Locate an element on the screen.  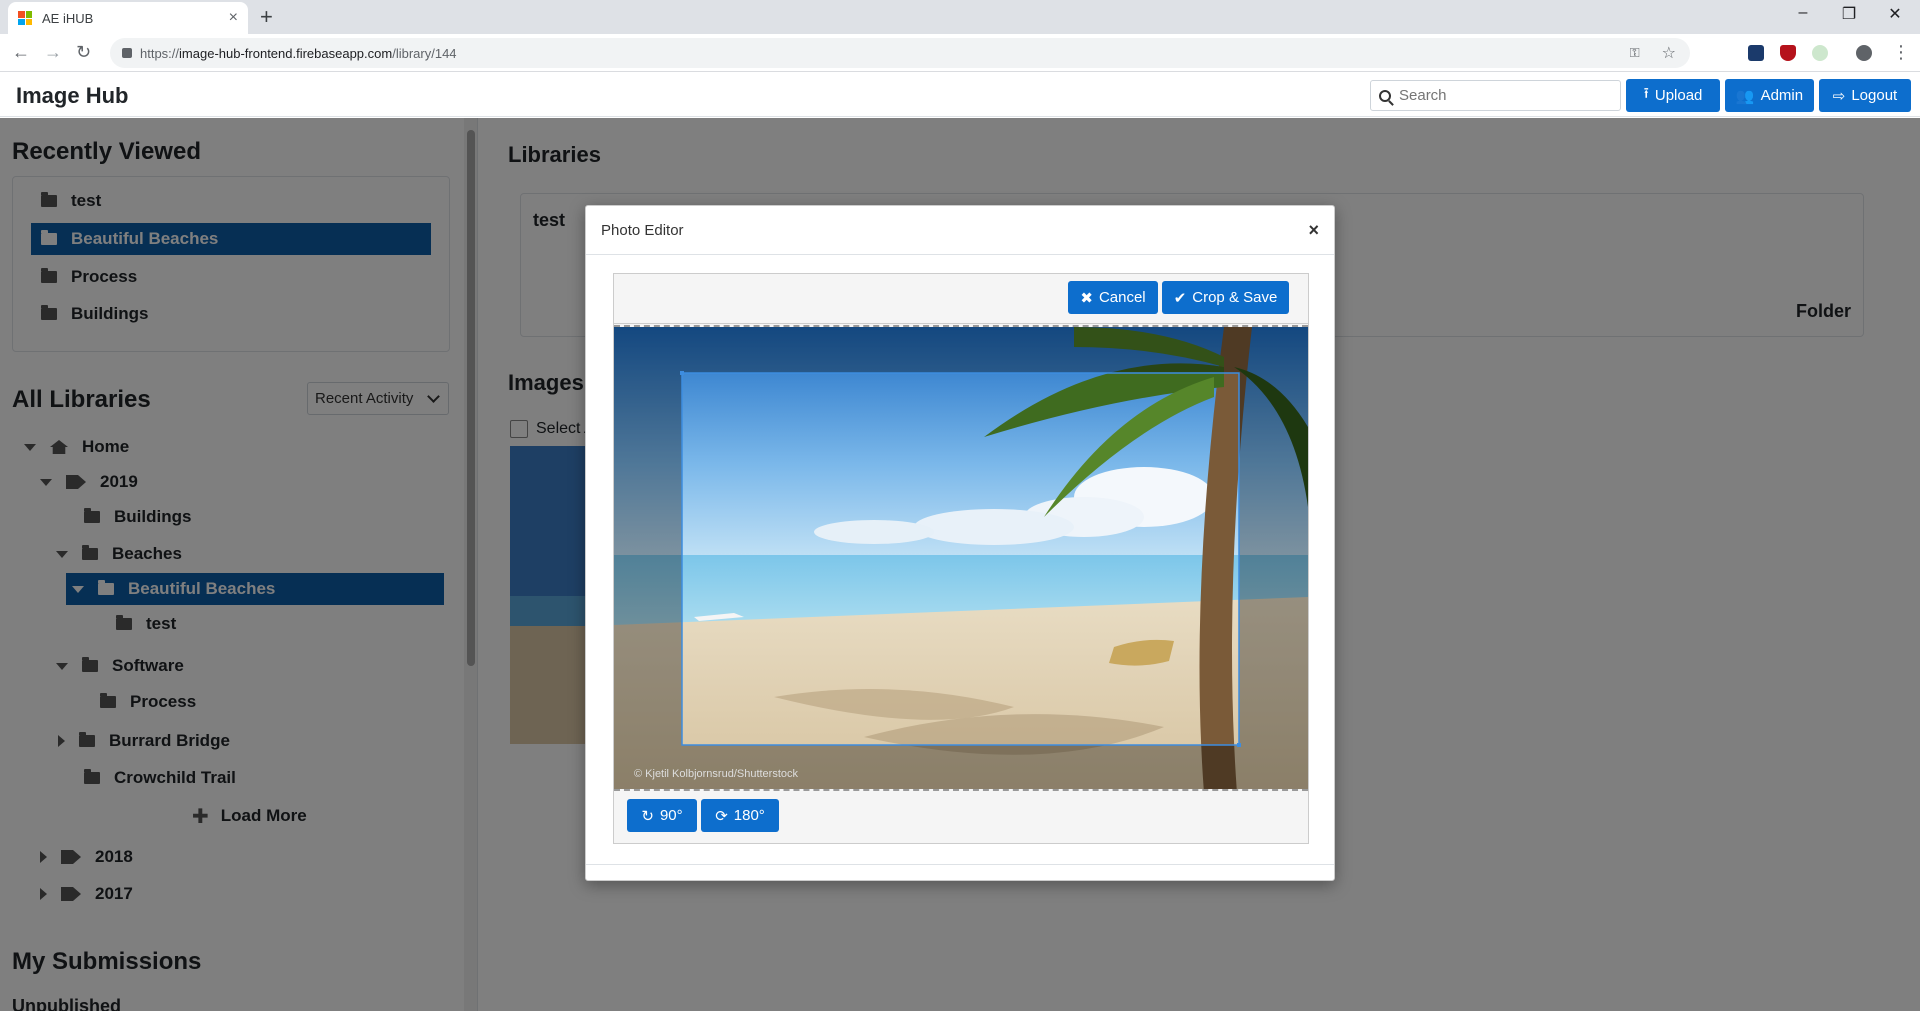
tab-close-icon: × is located at coordinates (233, 18).